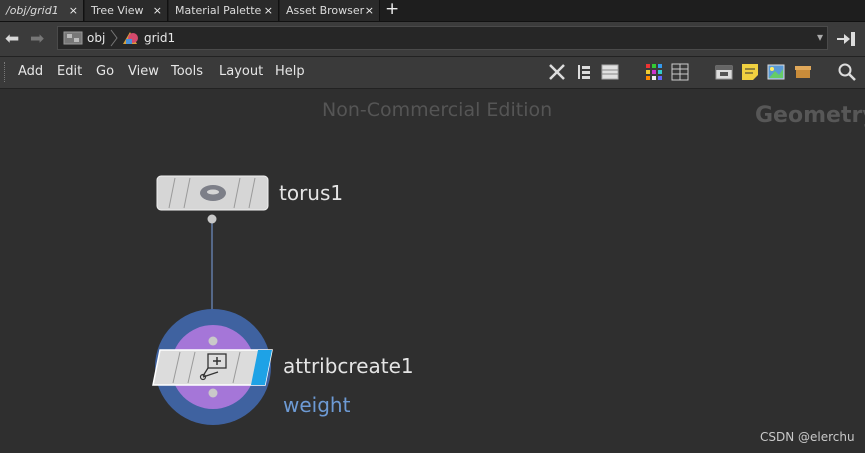 The image size is (865, 453). What do you see at coordinates (212, 300) in the screenshot?
I see `node-graph` at bounding box center [212, 300].